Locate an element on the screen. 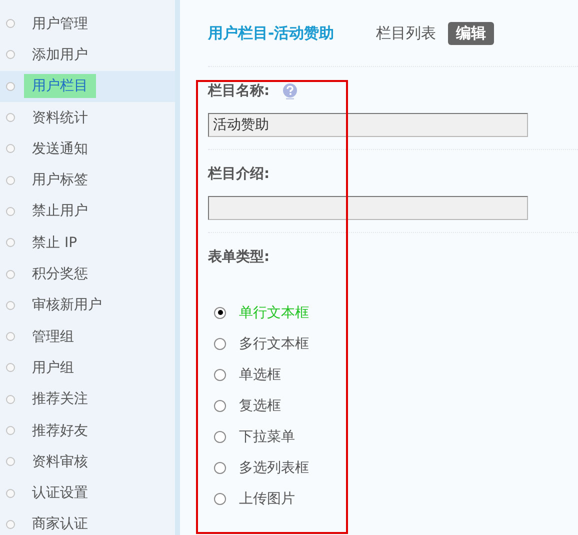 Image resolution: width=578 pixels, height=535 pixels. sidebar-item: 用户标签 is located at coordinates (60, 180).